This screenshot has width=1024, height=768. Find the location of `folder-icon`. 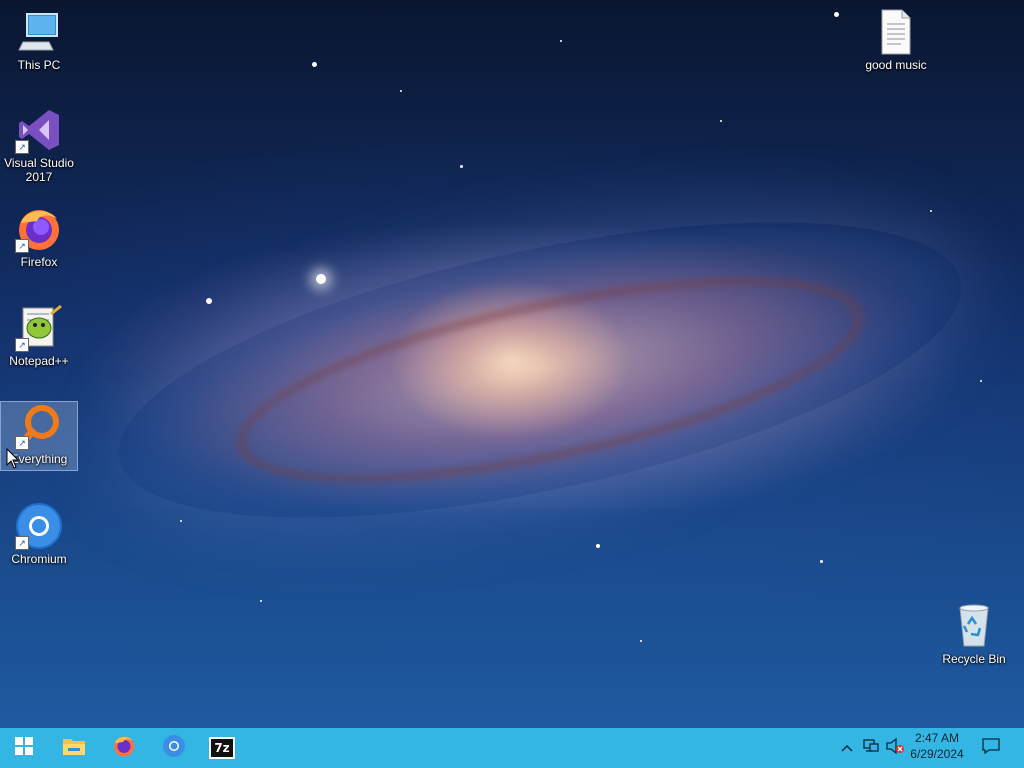

folder-icon is located at coordinates (74, 748).